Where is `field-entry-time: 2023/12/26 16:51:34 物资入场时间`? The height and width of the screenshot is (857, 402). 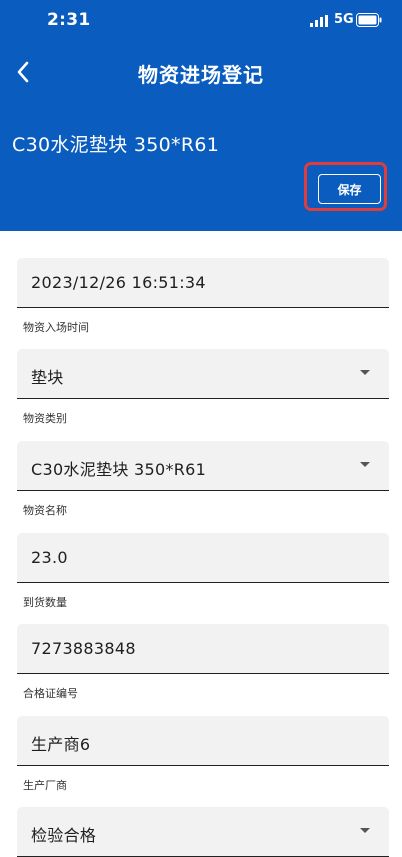 field-entry-time: 2023/12/26 16:51:34 物资入场时间 is located at coordinates (203, 296).